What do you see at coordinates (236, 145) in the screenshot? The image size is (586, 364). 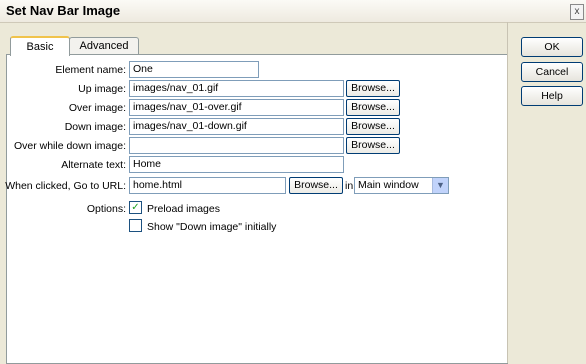 I see `over-while-down-field` at bounding box center [236, 145].